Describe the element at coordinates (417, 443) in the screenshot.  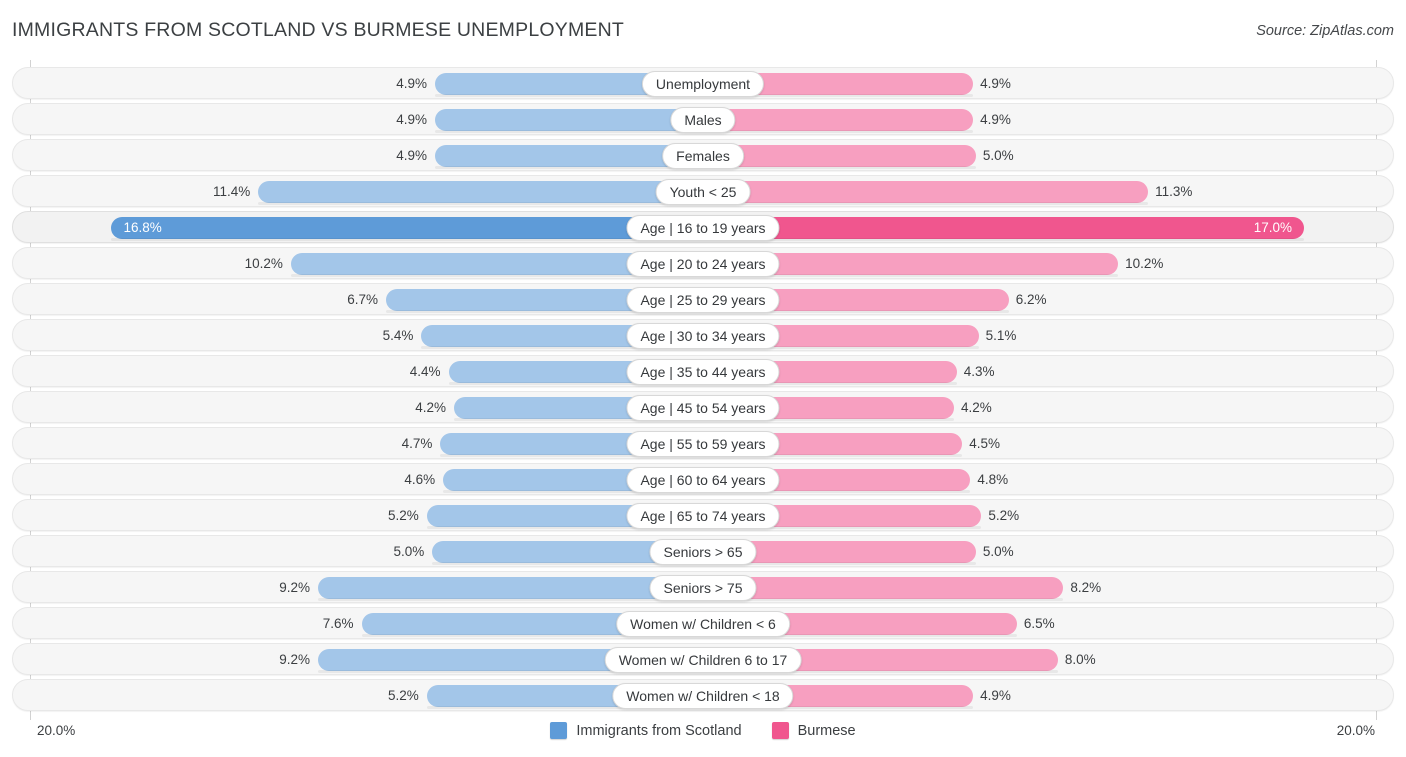
I see `value-label-immigrants-from-scotland: 4.7%` at that location.